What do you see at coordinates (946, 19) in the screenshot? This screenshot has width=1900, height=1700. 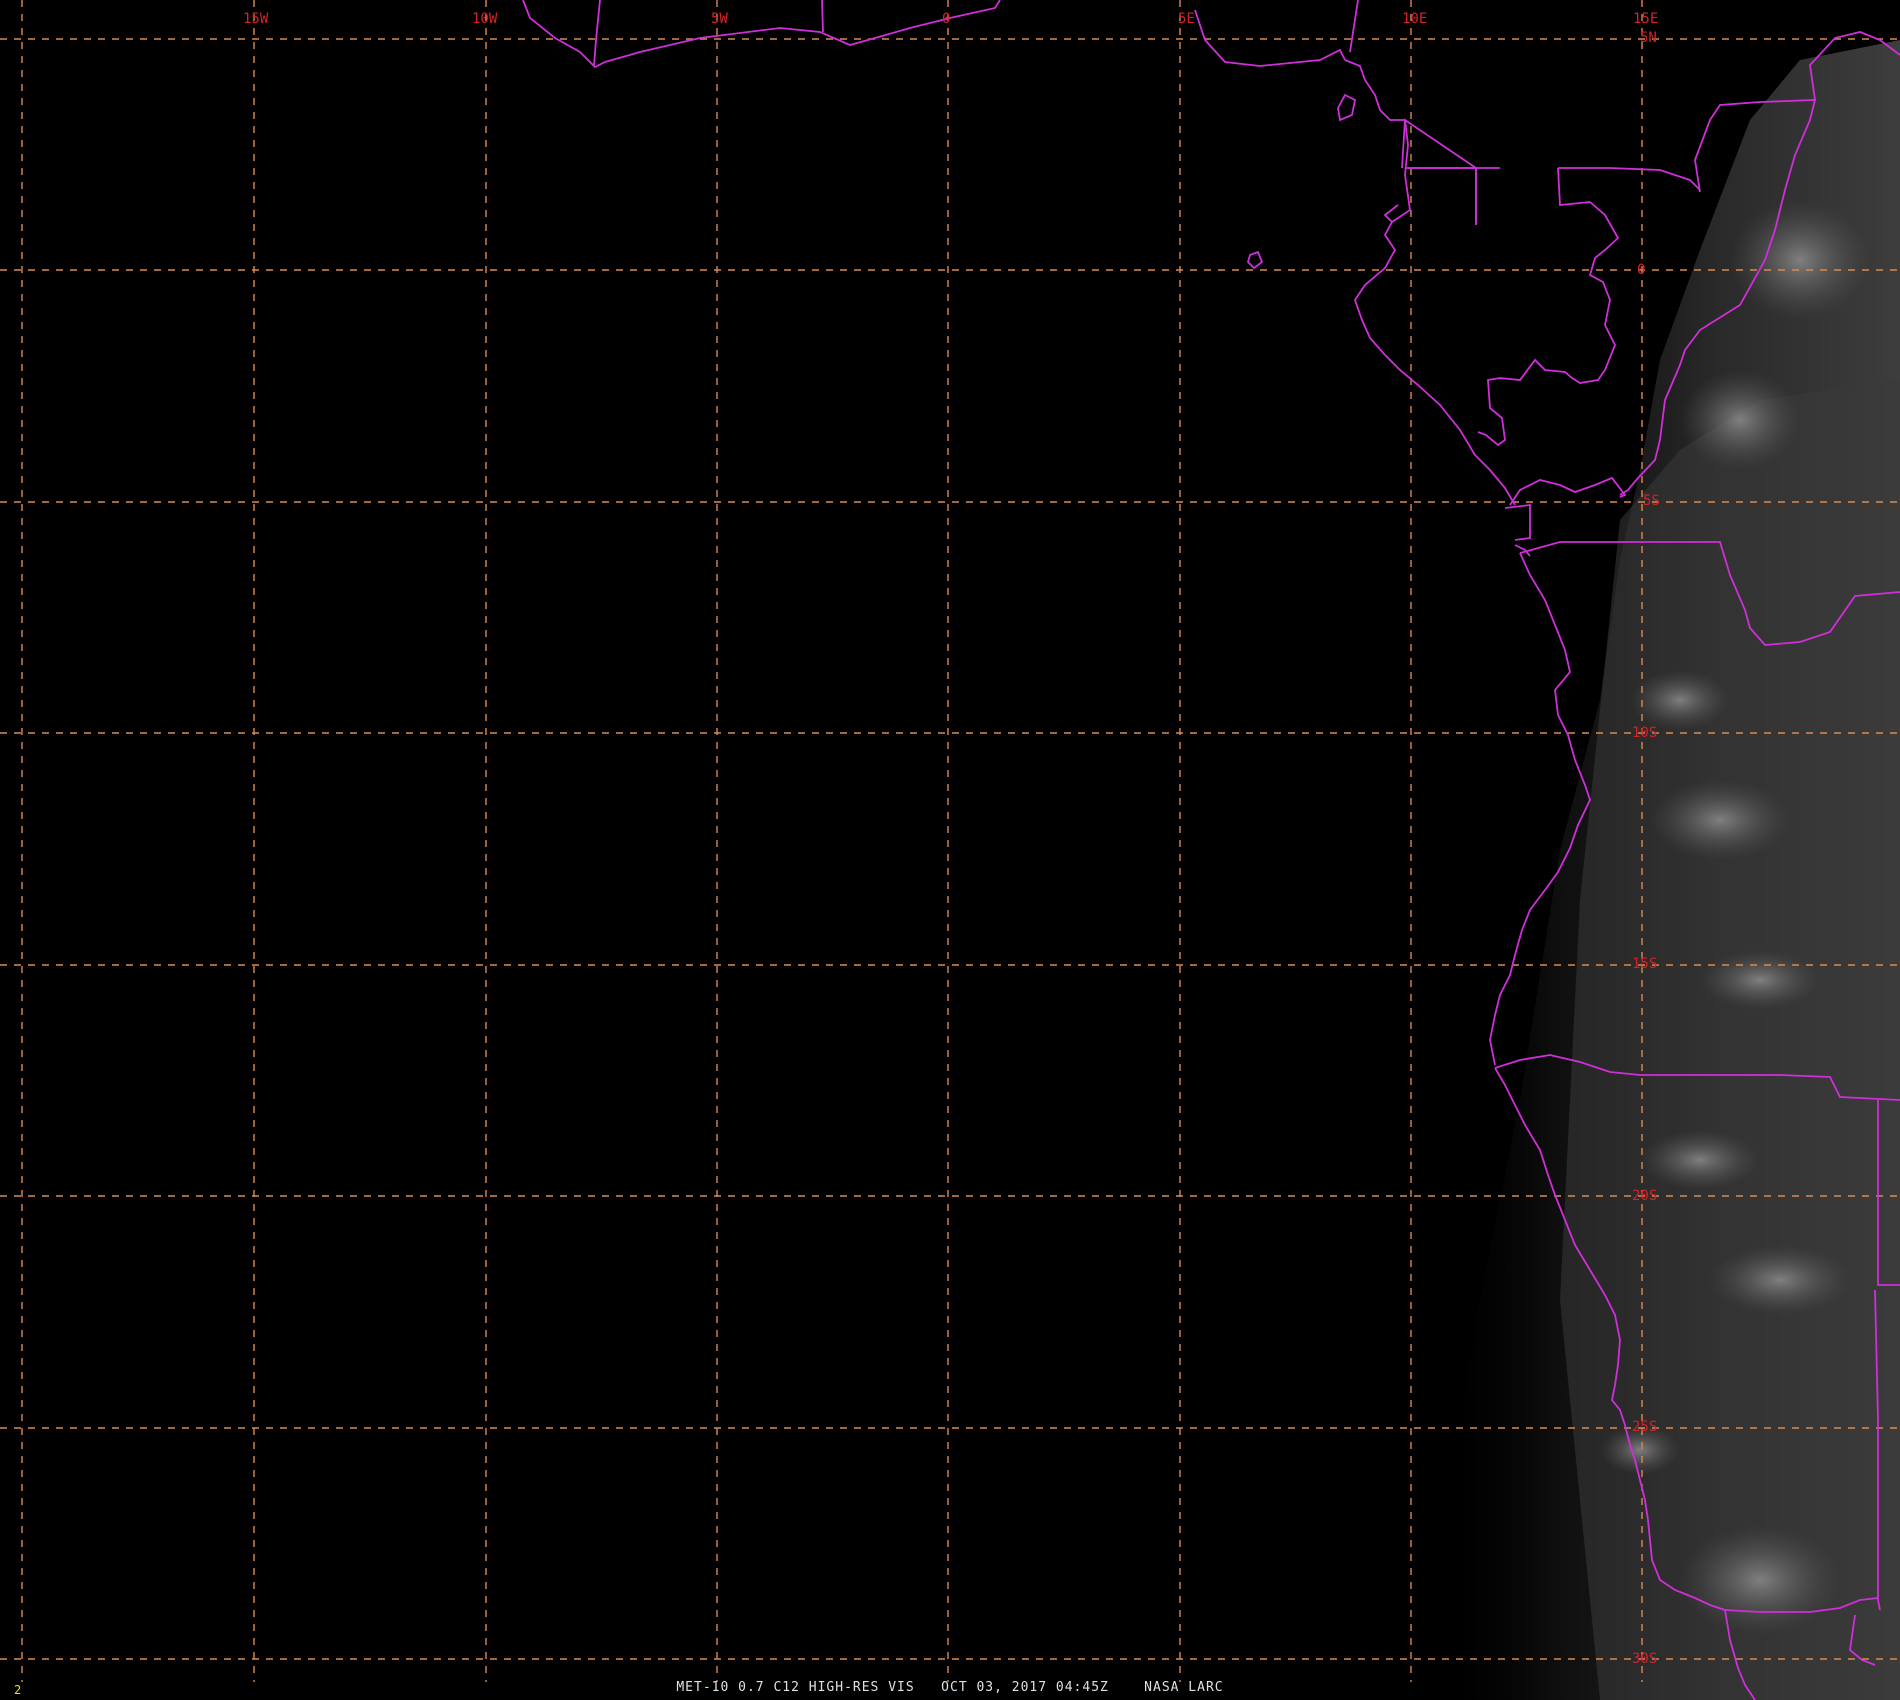 I see `lon-label-0: 0` at bounding box center [946, 19].